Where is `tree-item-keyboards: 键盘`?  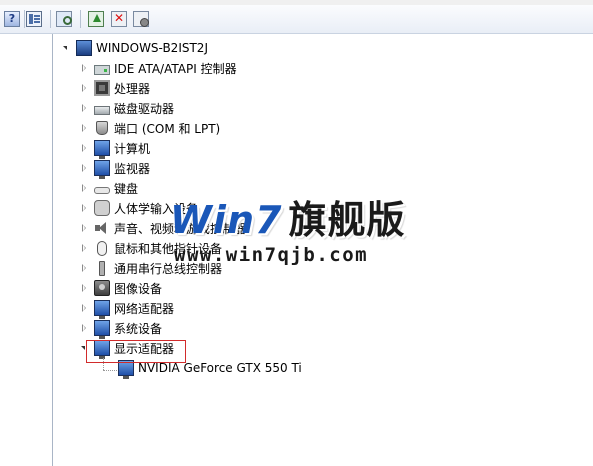 tree-item-keyboards: 键盘 is located at coordinates (109, 188).